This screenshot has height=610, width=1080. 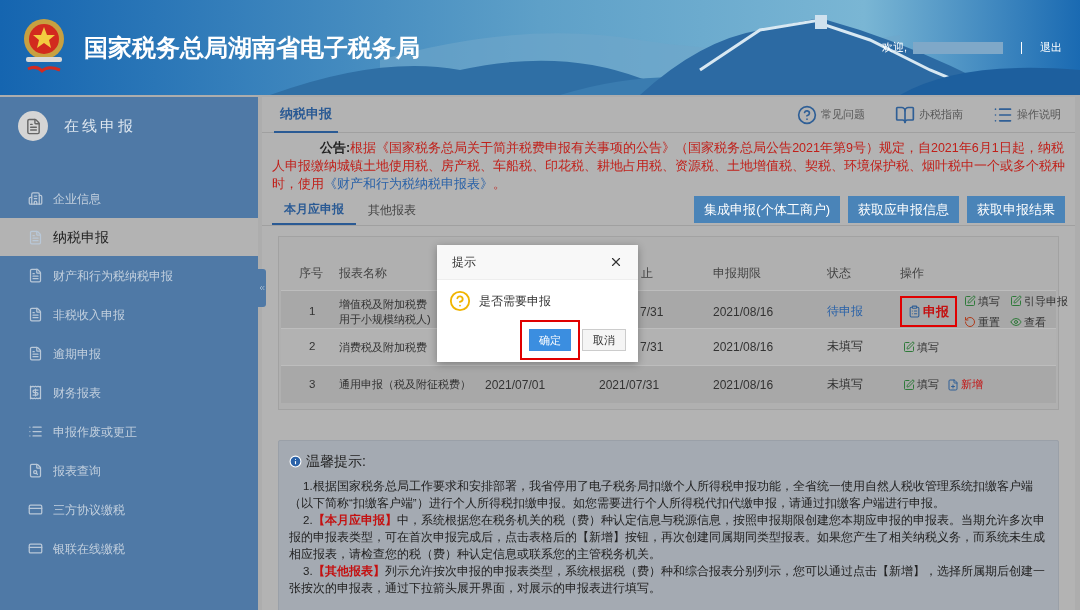 I want to click on table-cell-text: 1, so click(x=312, y=311).